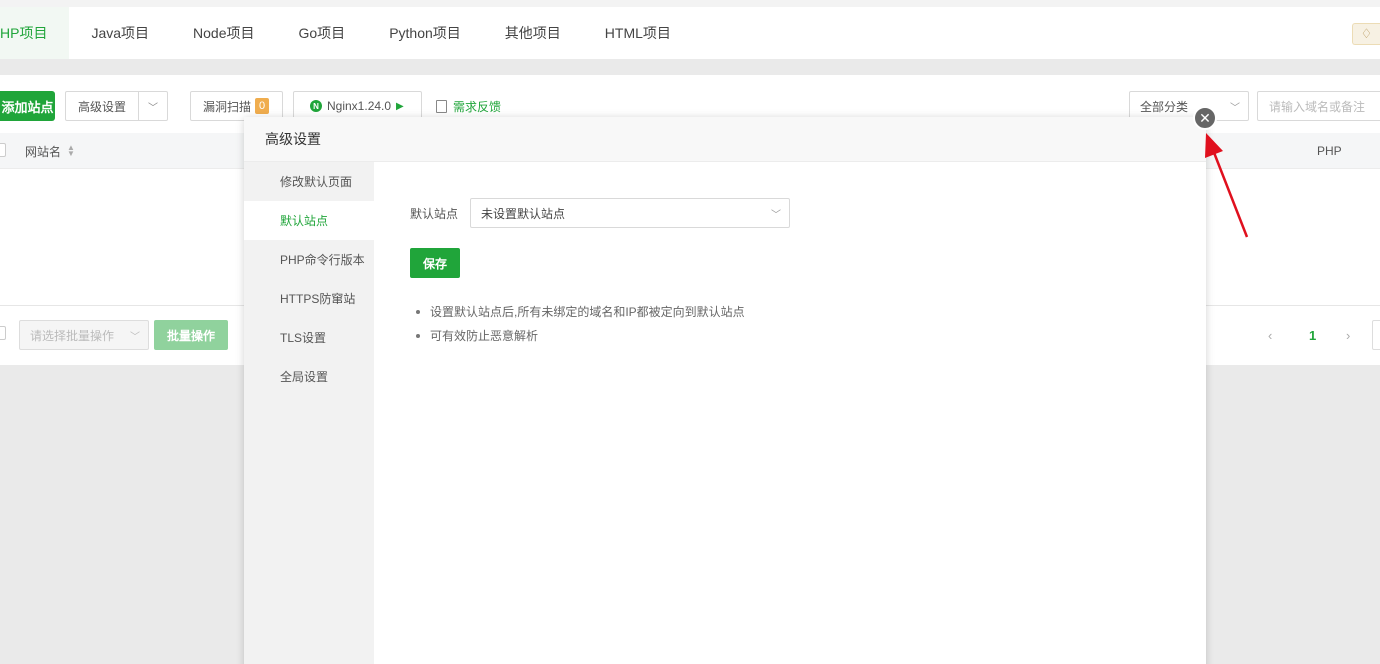 Image resolution: width=1380 pixels, height=664 pixels. I want to click on default-site-label: 默认站点, so click(434, 213).